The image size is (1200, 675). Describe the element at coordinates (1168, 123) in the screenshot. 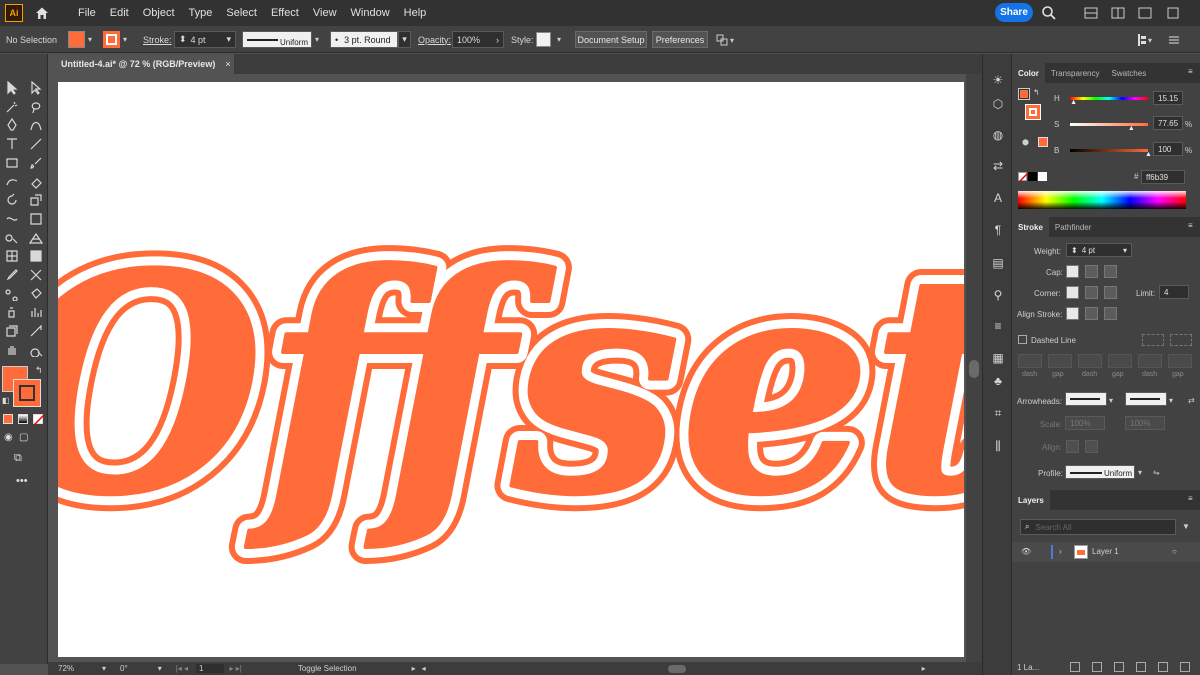

I see `saturation-field: 77.65` at that location.